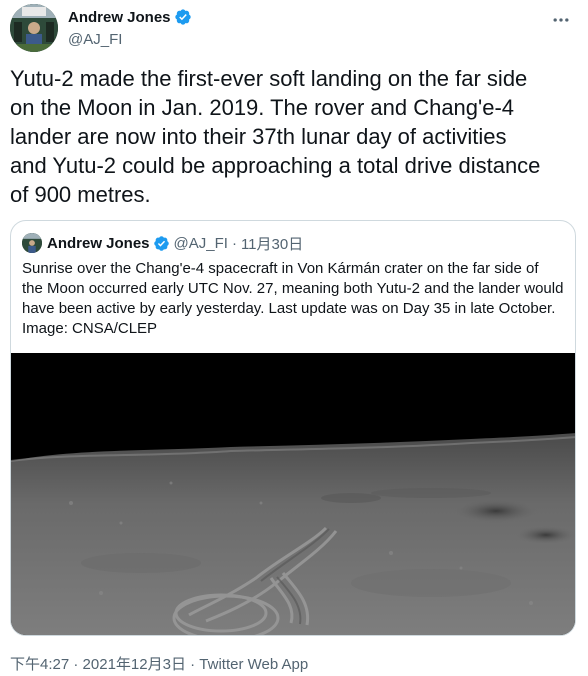 The image size is (588, 676). What do you see at coordinates (32, 243) in the screenshot?
I see `quoted-author-avatar` at bounding box center [32, 243].